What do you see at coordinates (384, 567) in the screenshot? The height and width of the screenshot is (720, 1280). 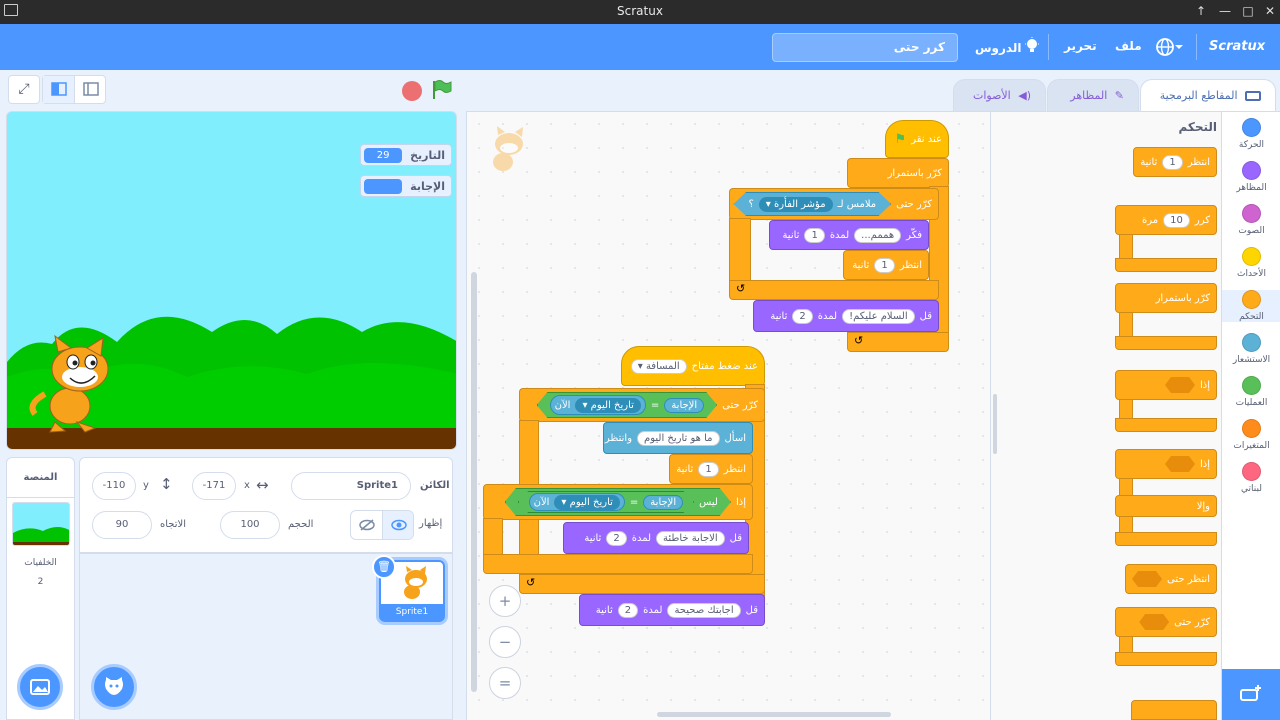 I see `delete-sprite-icon: 🗑` at bounding box center [384, 567].